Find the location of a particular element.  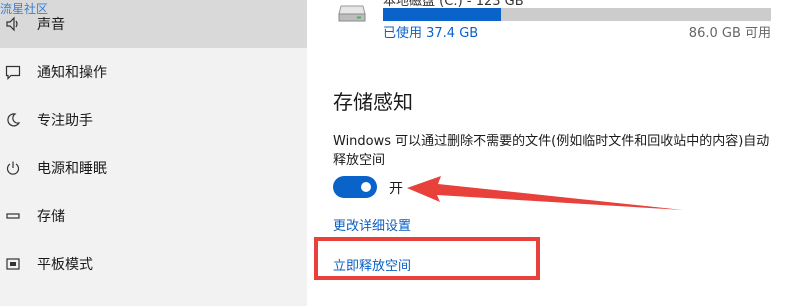

moon-icon is located at coordinates (13, 120).